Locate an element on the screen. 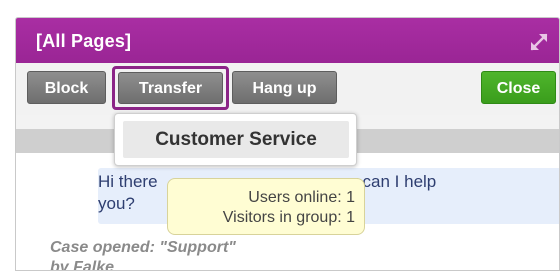  group-info-tooltip: Users online: 1 Visitors in group: 1 is located at coordinates (266, 206).